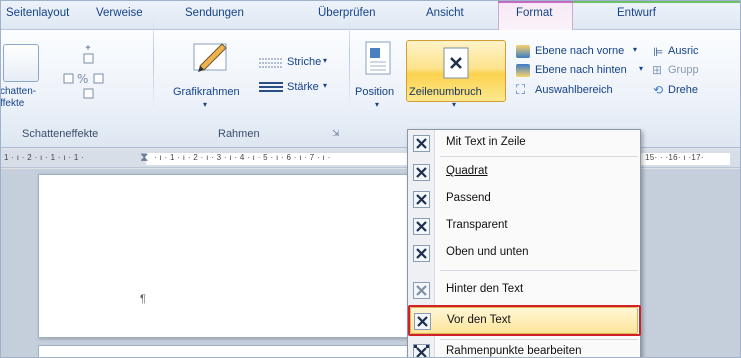  What do you see at coordinates (683, 90) in the screenshot?
I see `drehen-button: Drehe` at bounding box center [683, 90].